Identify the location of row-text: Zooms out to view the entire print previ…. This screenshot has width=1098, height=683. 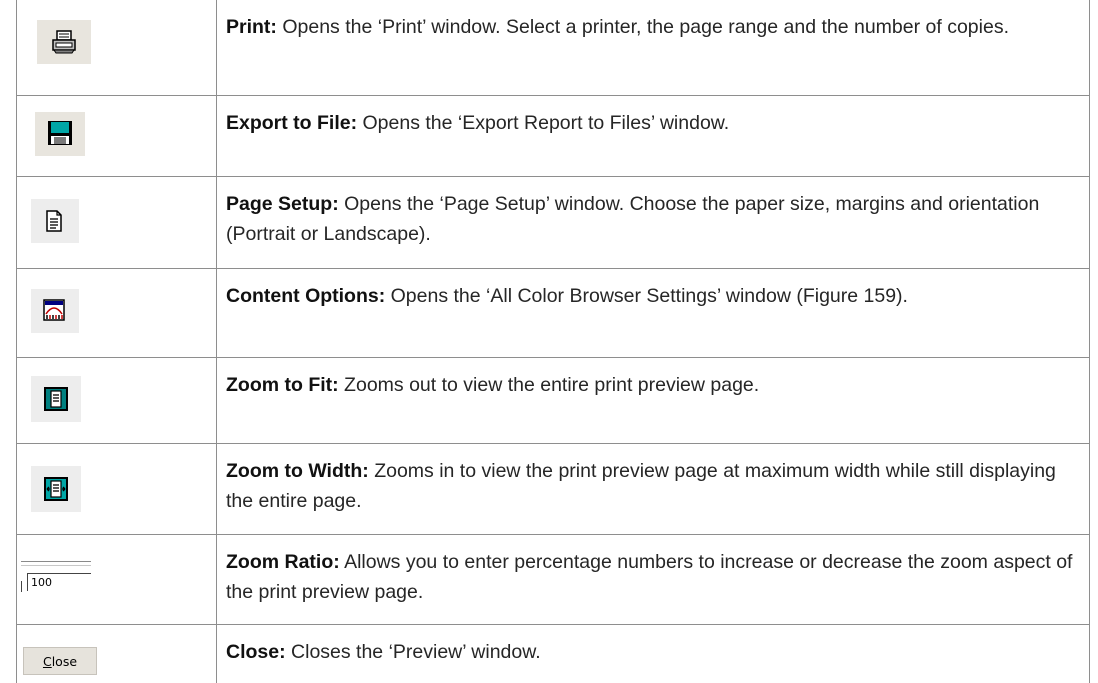
(549, 384).